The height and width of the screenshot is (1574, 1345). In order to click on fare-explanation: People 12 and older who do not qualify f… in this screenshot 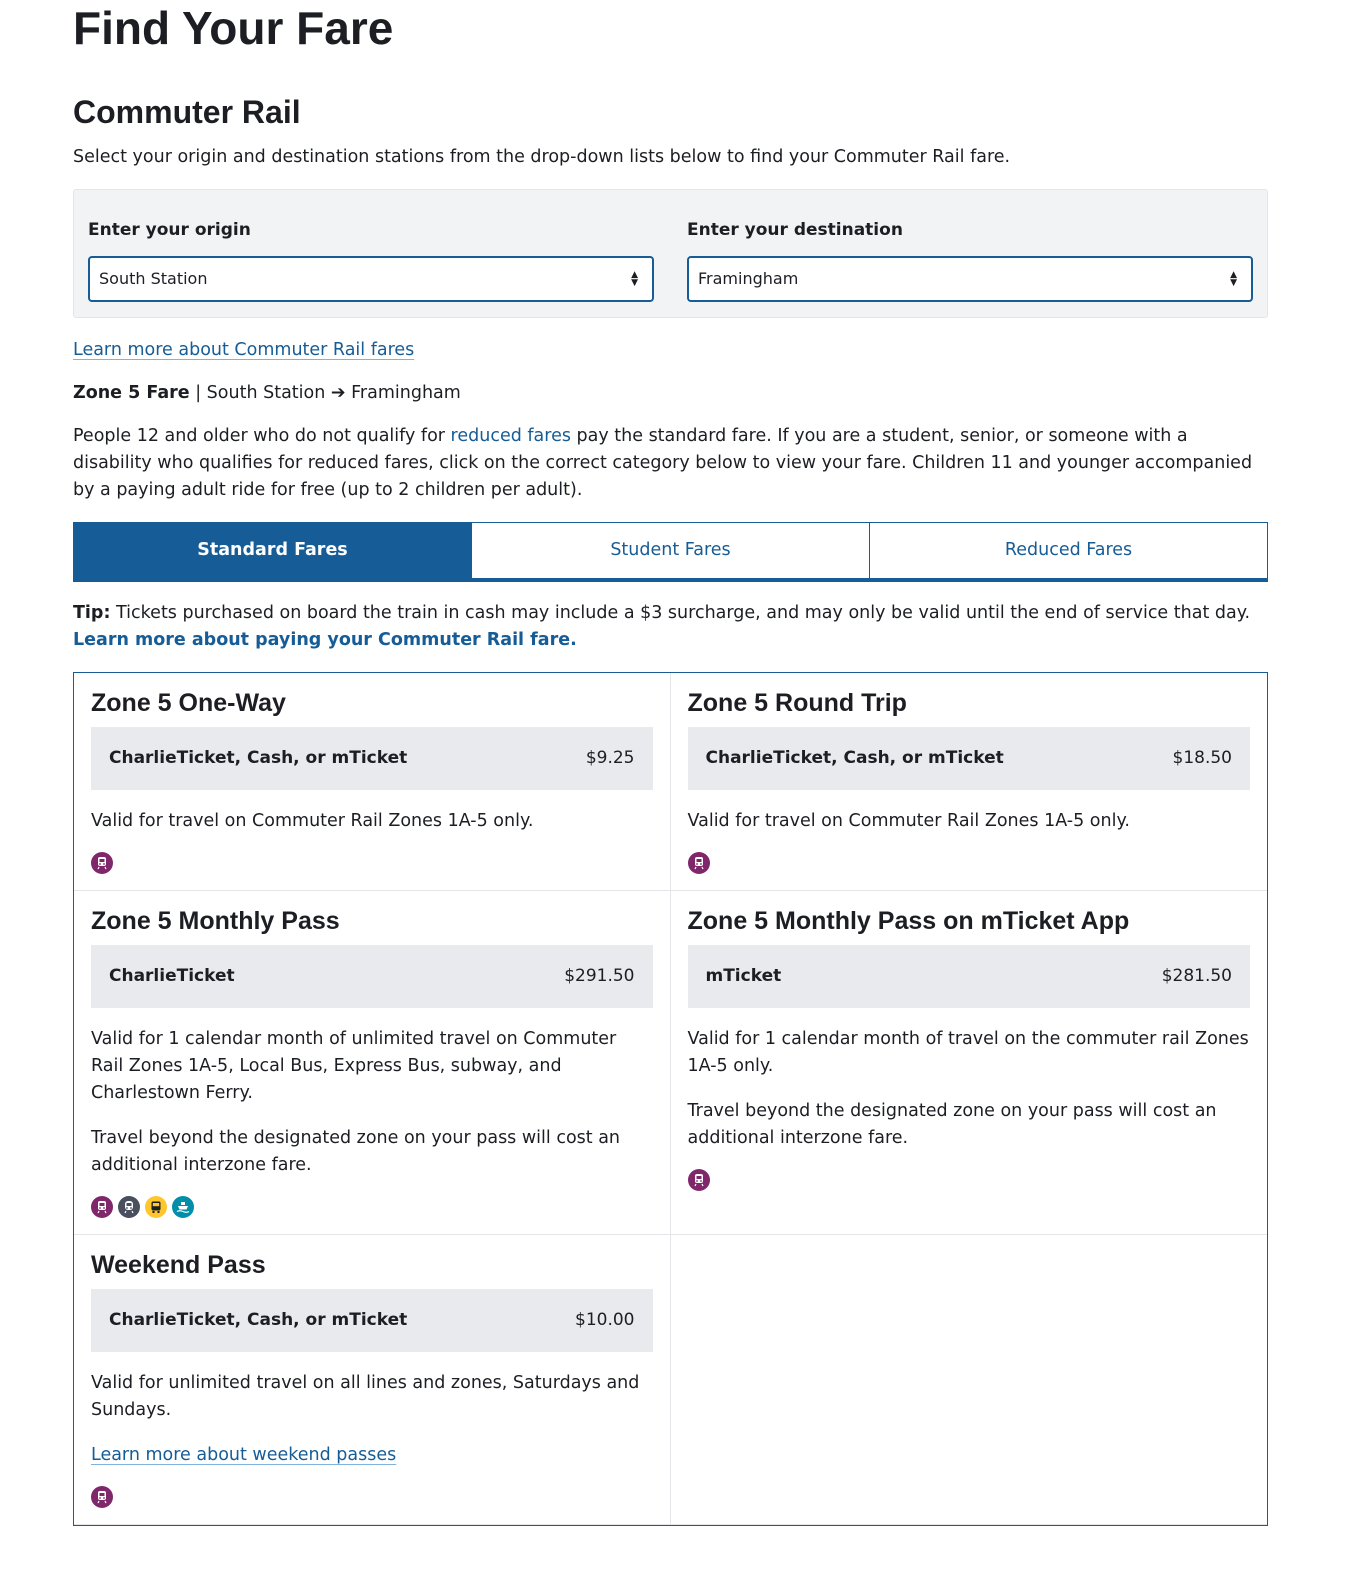, I will do `click(670, 463)`.